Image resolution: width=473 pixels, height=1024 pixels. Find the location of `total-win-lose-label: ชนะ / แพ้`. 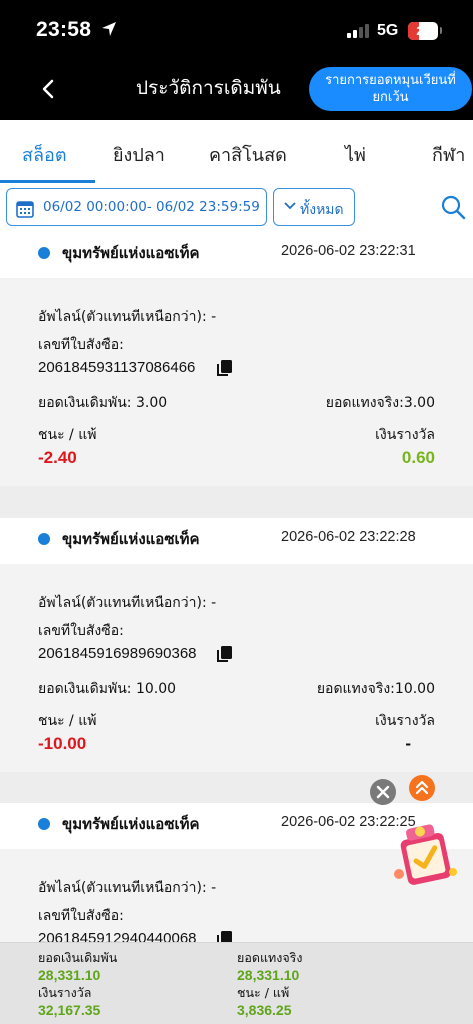

total-win-lose-label: ชนะ / แพ้ is located at coordinates (263, 992).